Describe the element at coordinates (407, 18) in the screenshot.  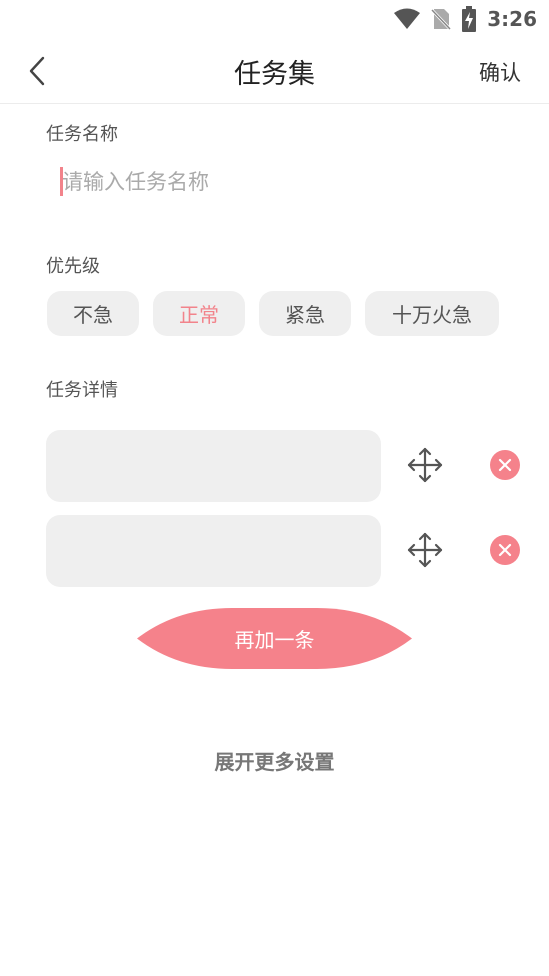
I see `wifi-icon` at that location.